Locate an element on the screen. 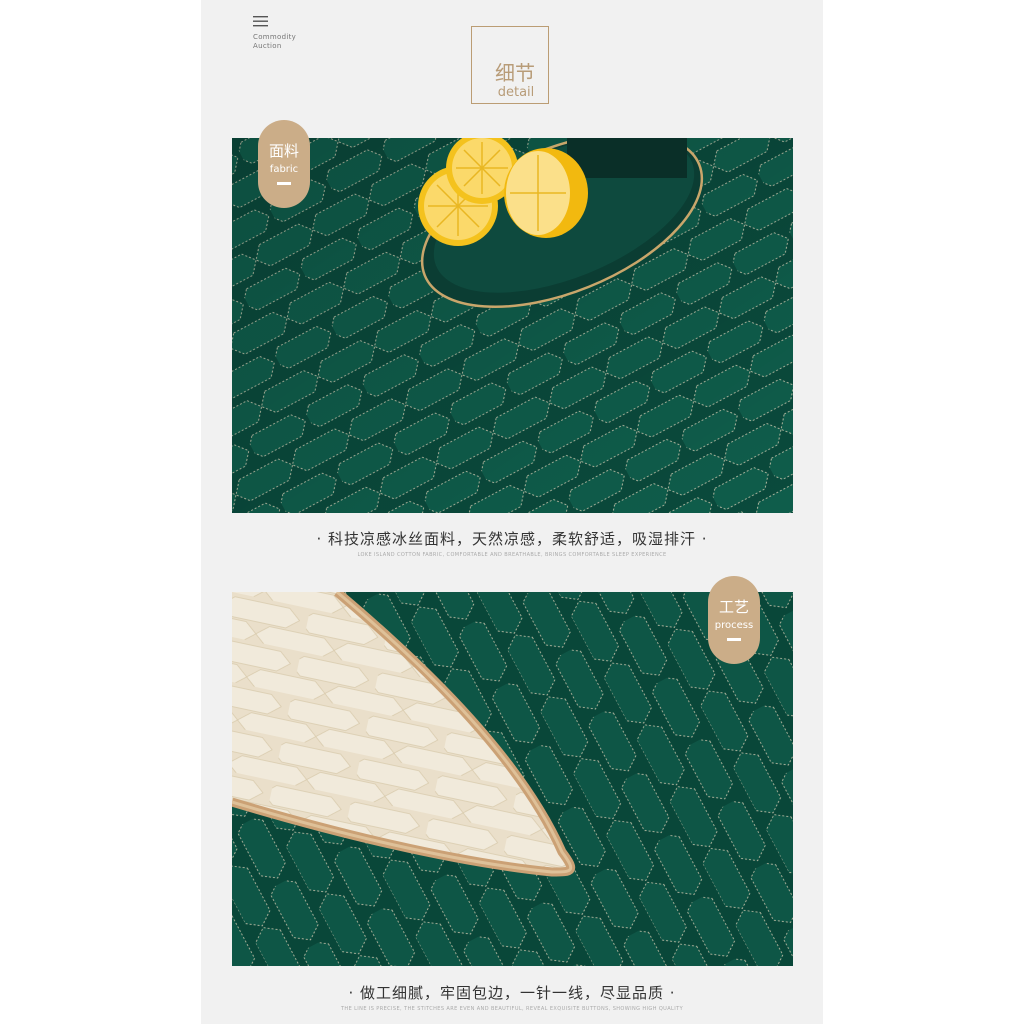 The image size is (1024, 1024). brand-line-1: Commodity is located at coordinates (275, 37).